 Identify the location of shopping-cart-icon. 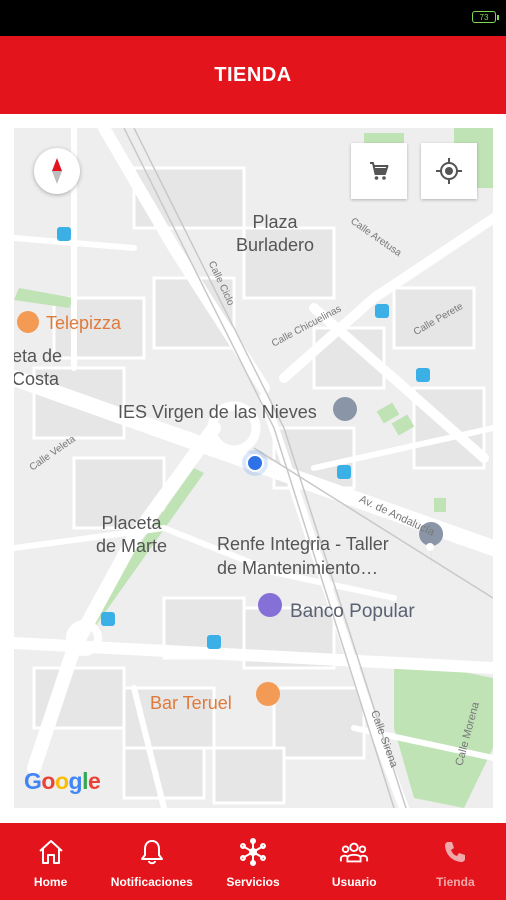
(379, 171).